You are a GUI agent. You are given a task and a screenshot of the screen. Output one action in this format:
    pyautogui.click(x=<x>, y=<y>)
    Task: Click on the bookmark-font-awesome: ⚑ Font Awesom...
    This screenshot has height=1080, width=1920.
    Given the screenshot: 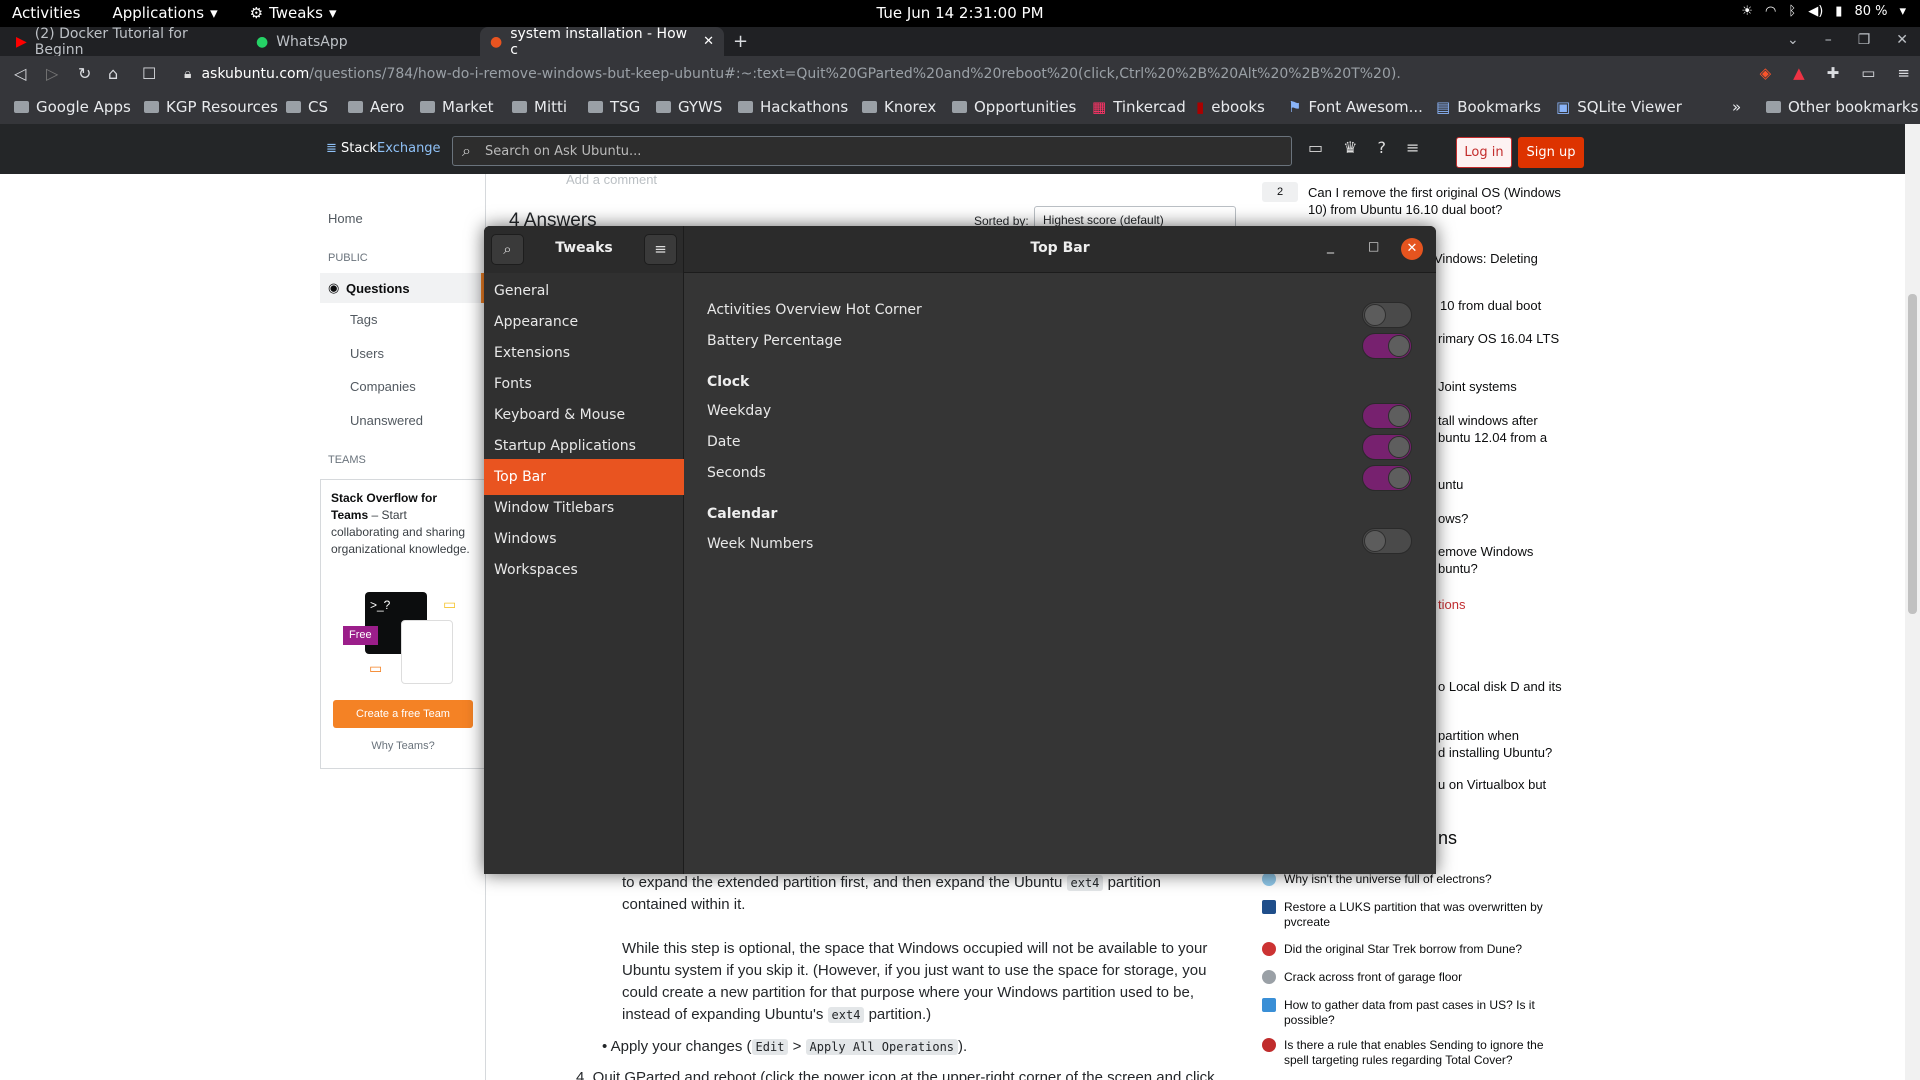 What is the action you would take?
    pyautogui.click(x=1355, y=107)
    